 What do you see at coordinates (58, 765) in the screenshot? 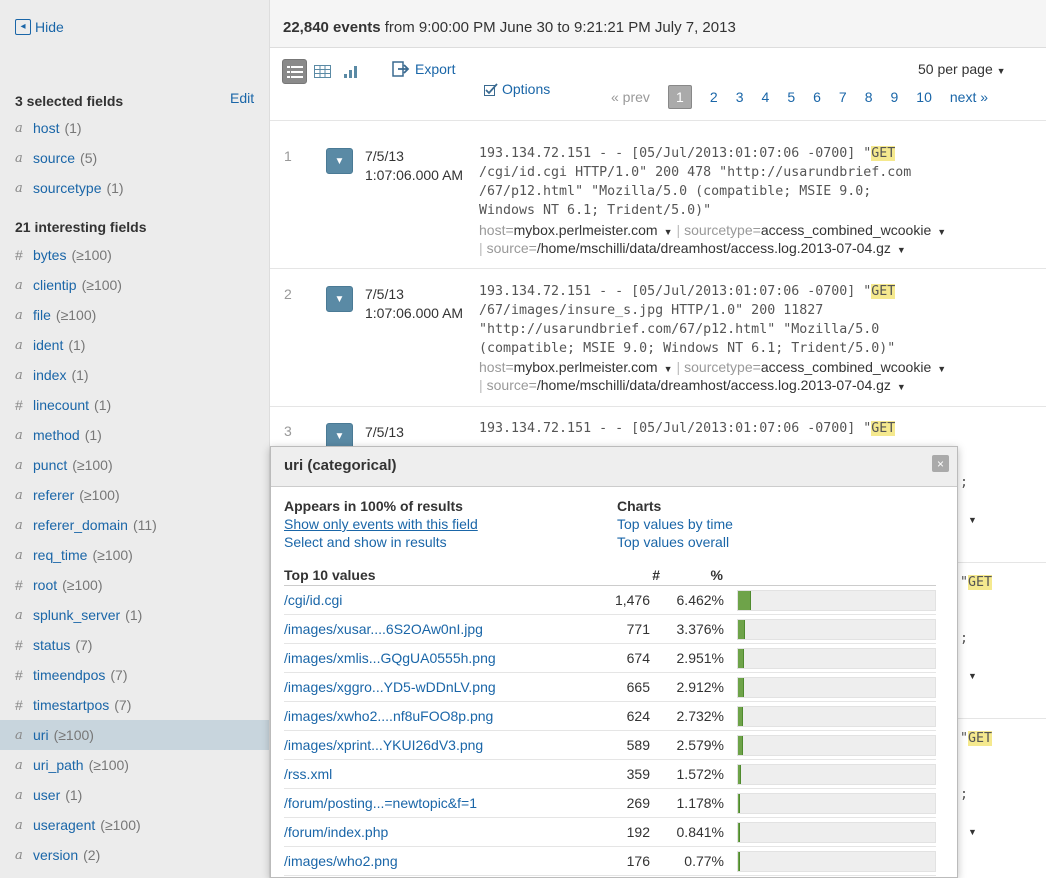
I see `field-name: uri_path` at bounding box center [58, 765].